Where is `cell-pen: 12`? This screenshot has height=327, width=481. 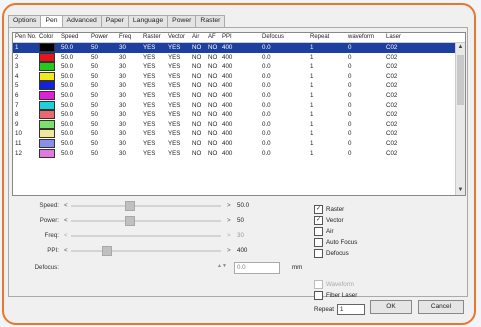
cell-pen: 12 is located at coordinates (18, 153).